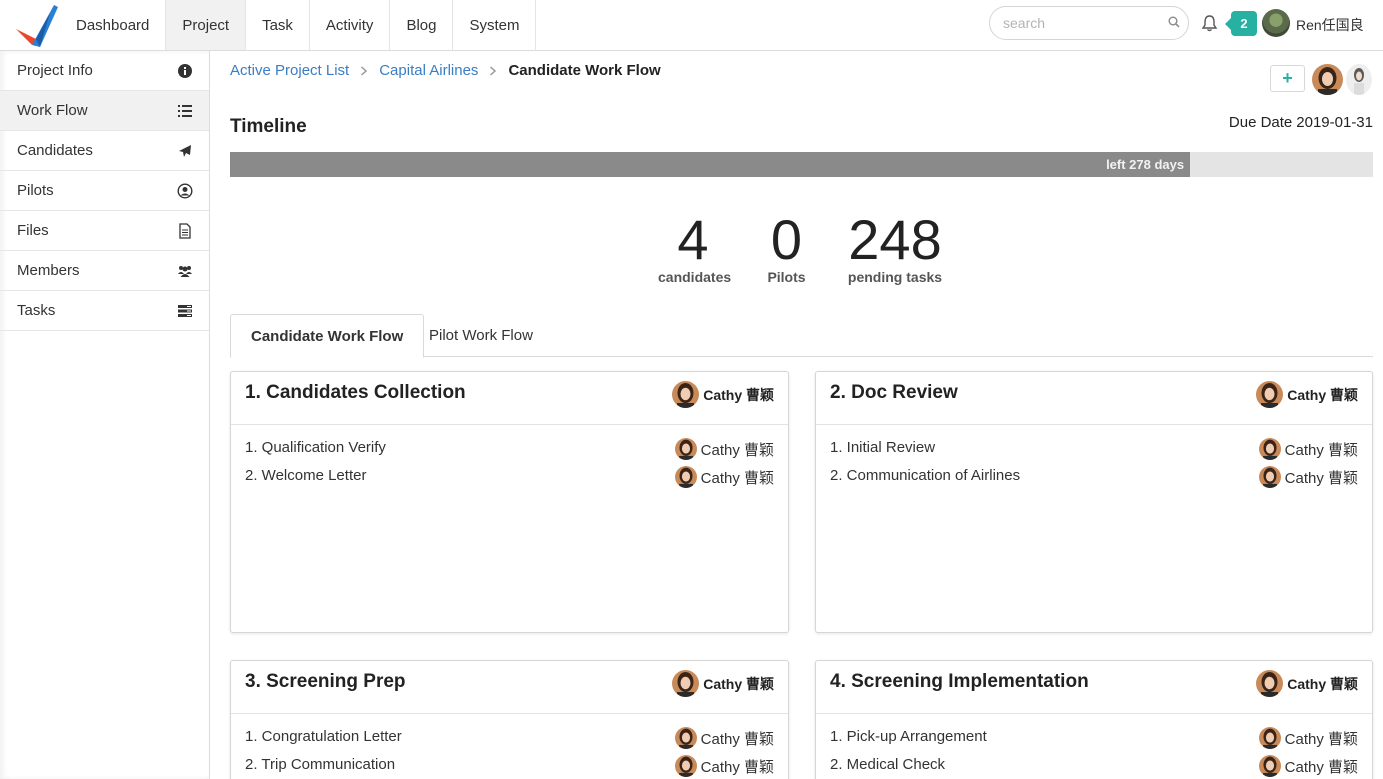 This screenshot has width=1383, height=779. I want to click on task-row: 2. Communication of Airlines Cathy 曹颖, so click(1094, 477).